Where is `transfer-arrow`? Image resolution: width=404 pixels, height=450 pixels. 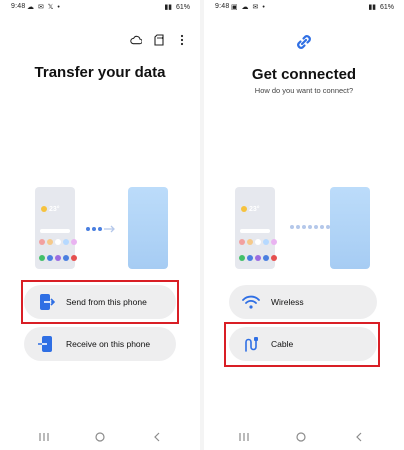
transfer-arrow is located at coordinates (101, 229).